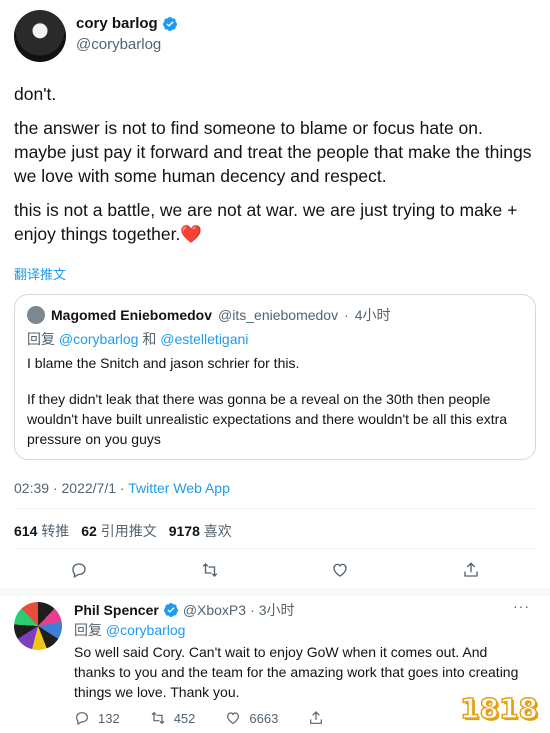  Describe the element at coordinates (109, 718) in the screenshot. I see `reply-replies-count: 132` at that location.